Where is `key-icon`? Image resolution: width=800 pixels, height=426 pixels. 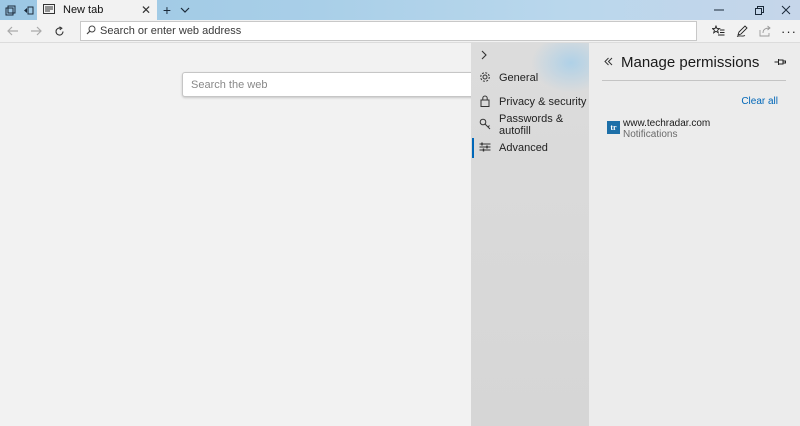 key-icon is located at coordinates (485, 125).